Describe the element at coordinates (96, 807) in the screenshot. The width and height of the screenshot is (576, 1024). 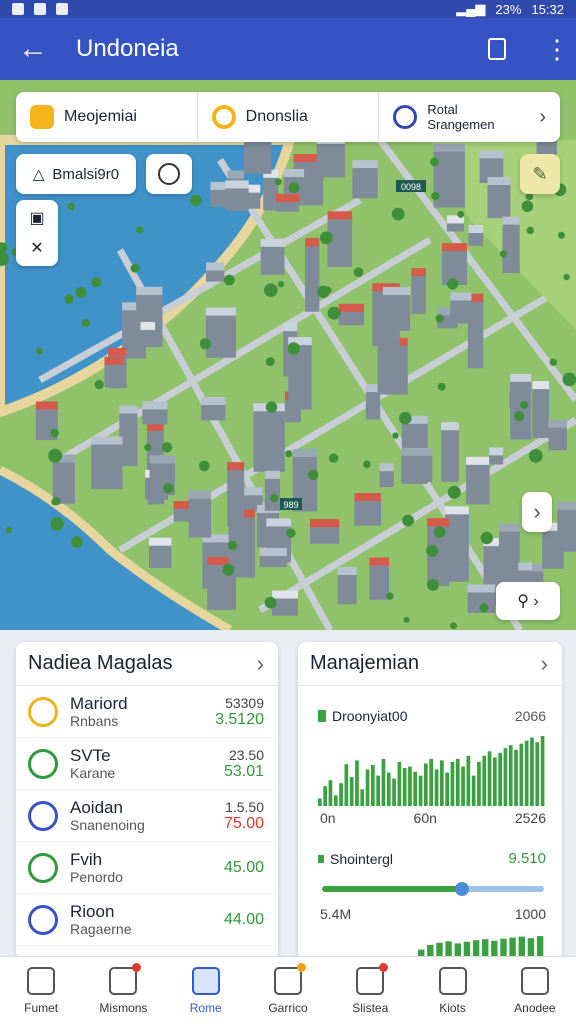
I see `item-name: Aoidan` at that location.